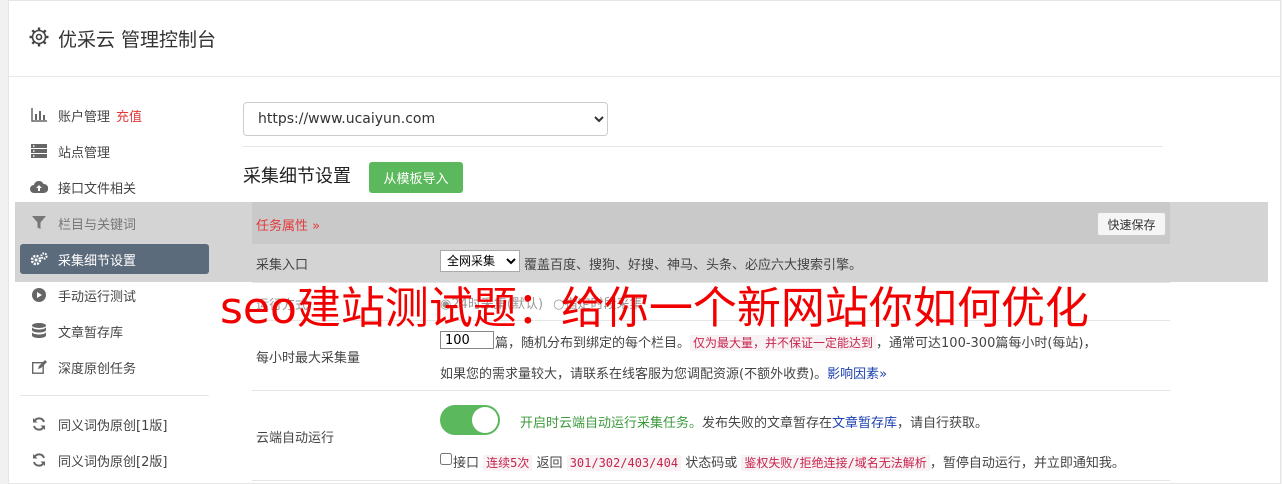 This screenshot has width=1282, height=484. I want to click on text-status: 状态码或, so click(711, 463).